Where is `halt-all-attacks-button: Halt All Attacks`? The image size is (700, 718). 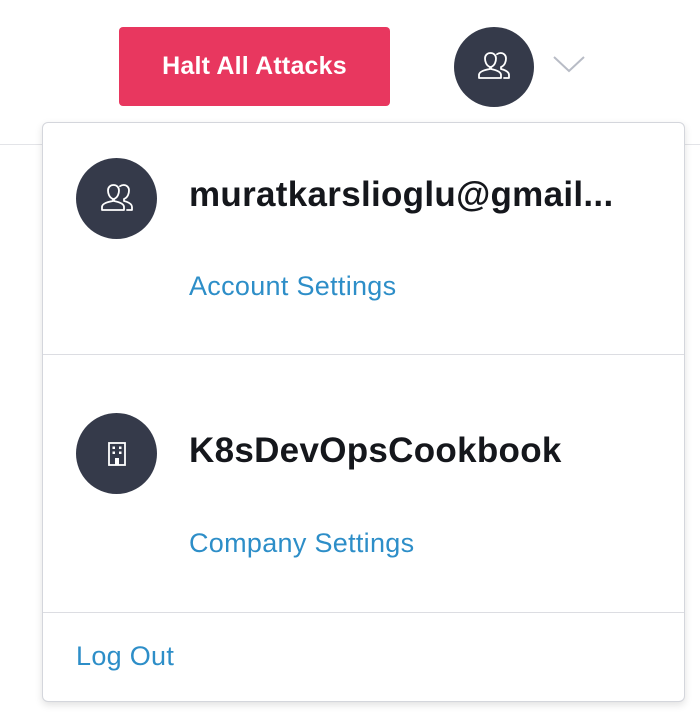
halt-all-attacks-button: Halt All Attacks is located at coordinates (254, 66).